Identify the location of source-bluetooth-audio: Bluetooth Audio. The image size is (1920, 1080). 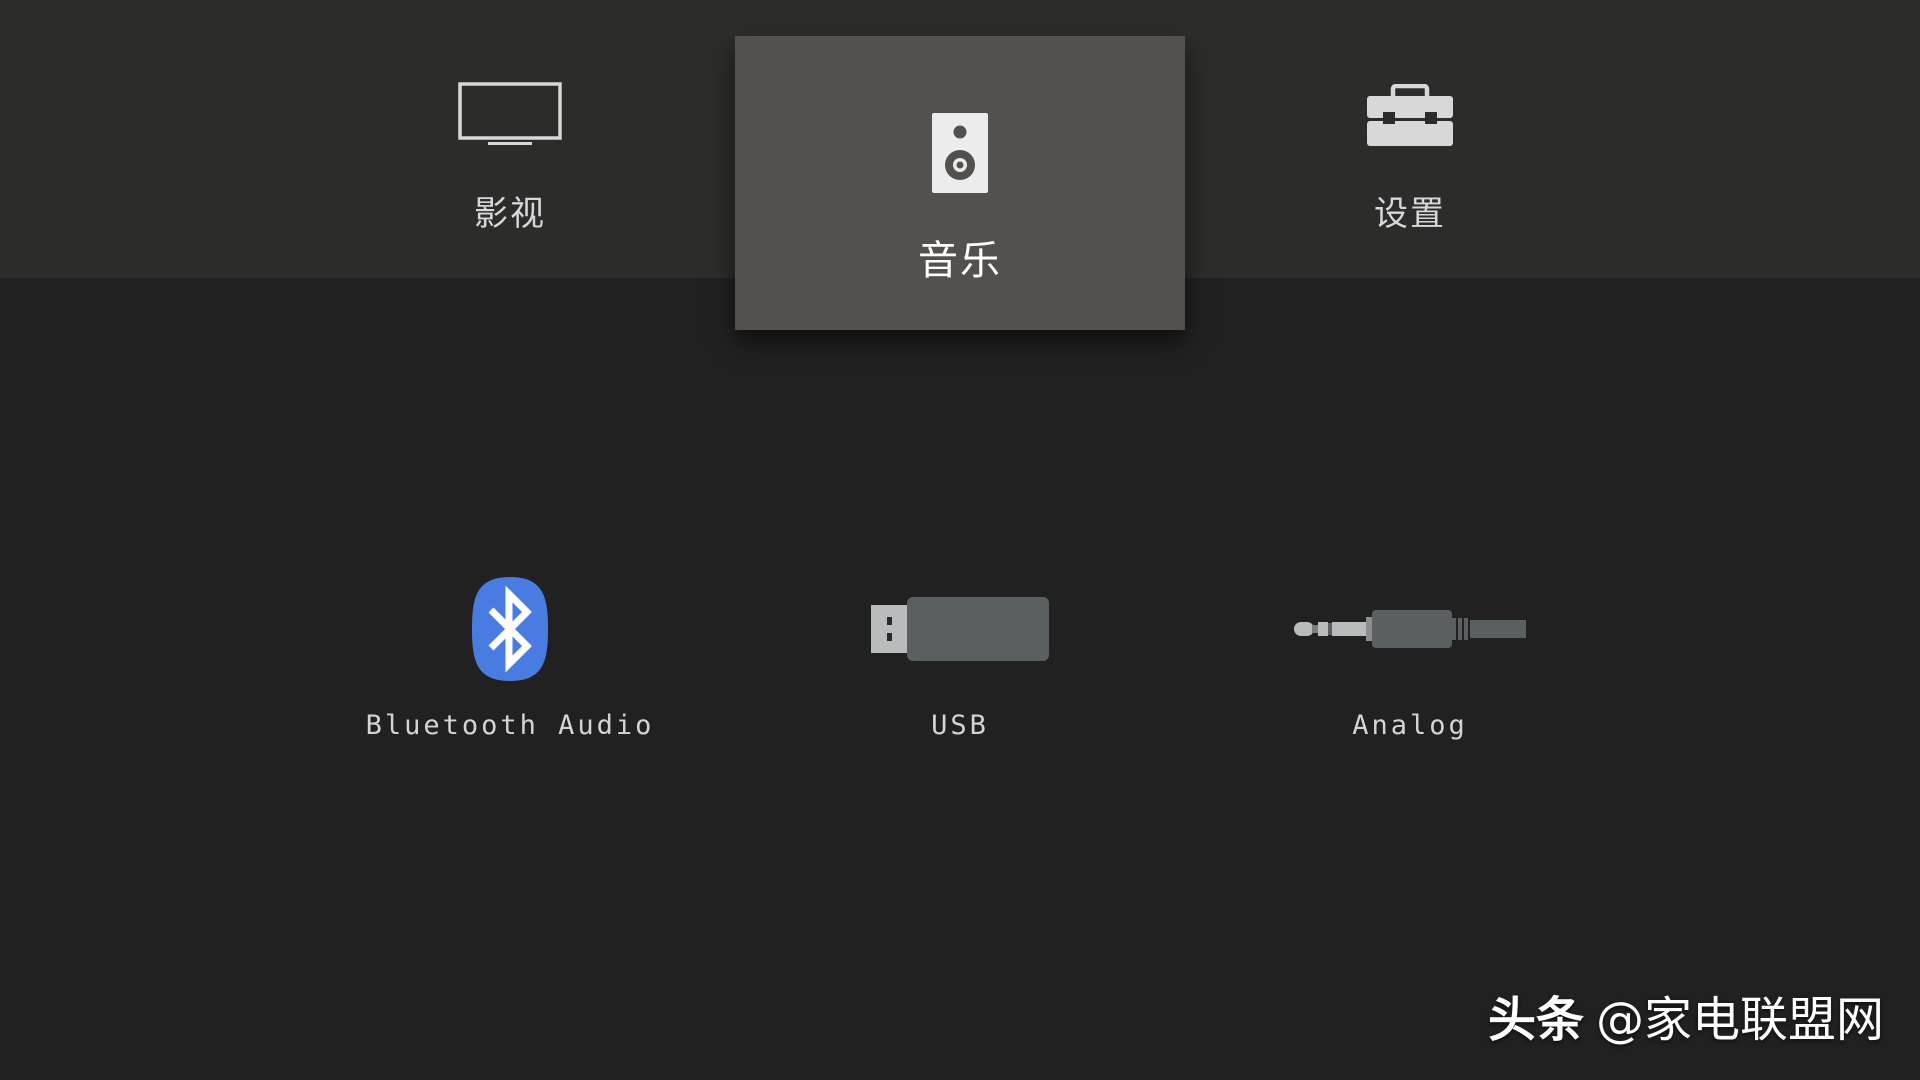
(510, 660).